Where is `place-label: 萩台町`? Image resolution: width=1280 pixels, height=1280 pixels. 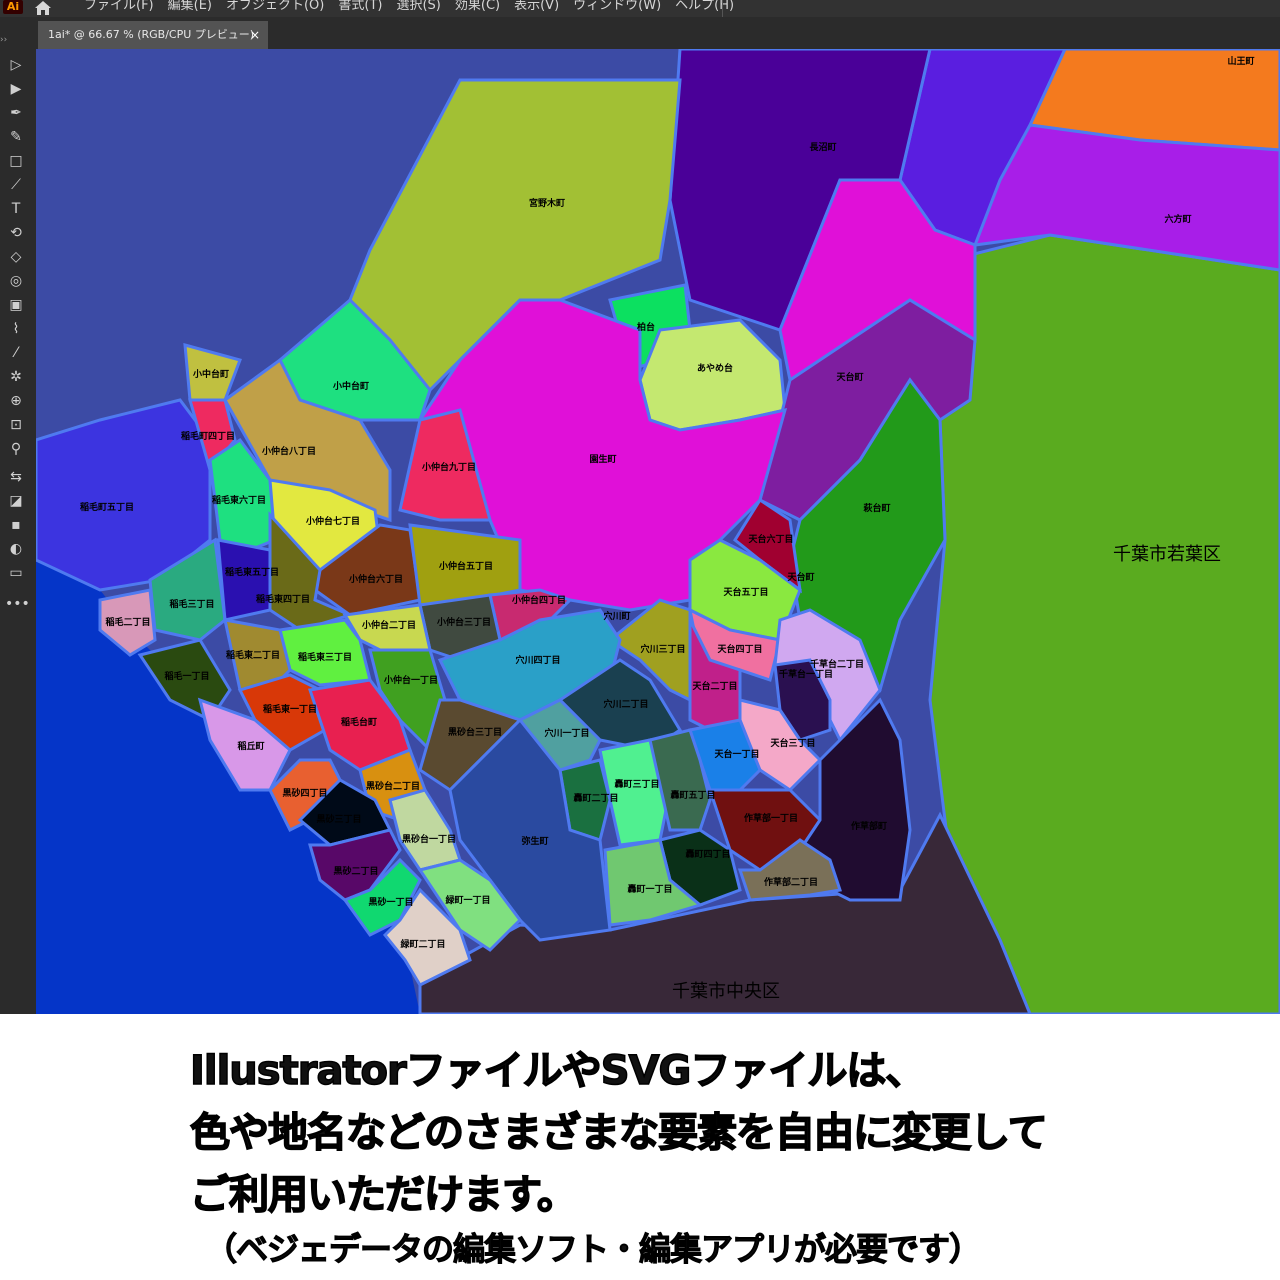 place-label: 萩台町 is located at coordinates (876, 507).